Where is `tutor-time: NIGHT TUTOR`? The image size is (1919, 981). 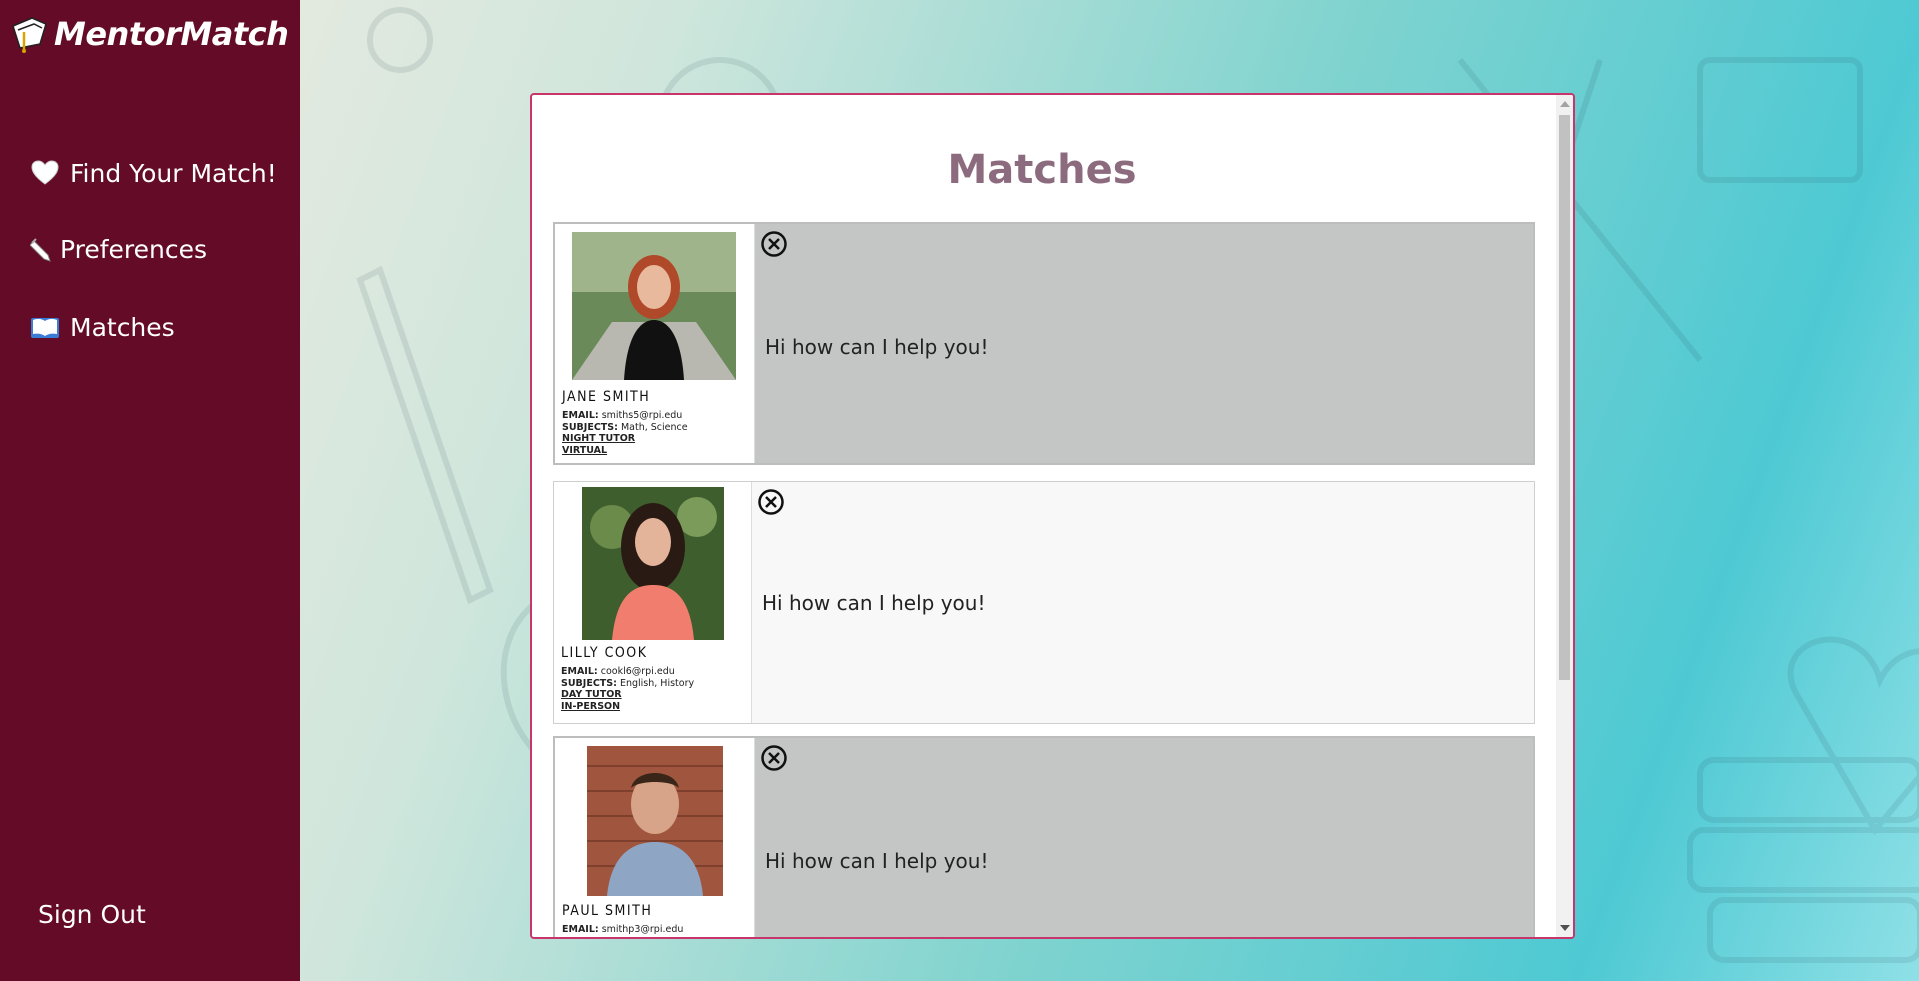
tutor-time: NIGHT TUTOR is located at coordinates (599, 438).